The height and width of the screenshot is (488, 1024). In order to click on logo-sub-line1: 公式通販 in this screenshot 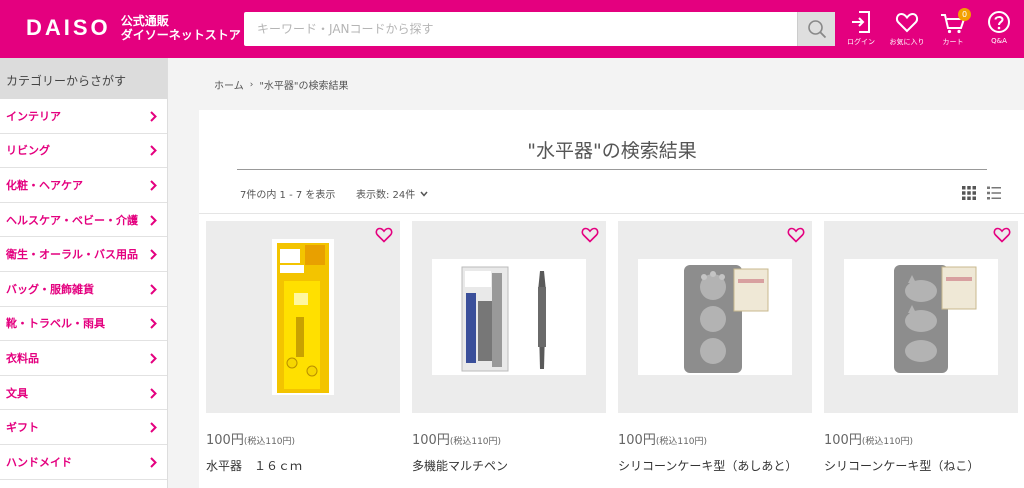, I will do `click(144, 21)`.